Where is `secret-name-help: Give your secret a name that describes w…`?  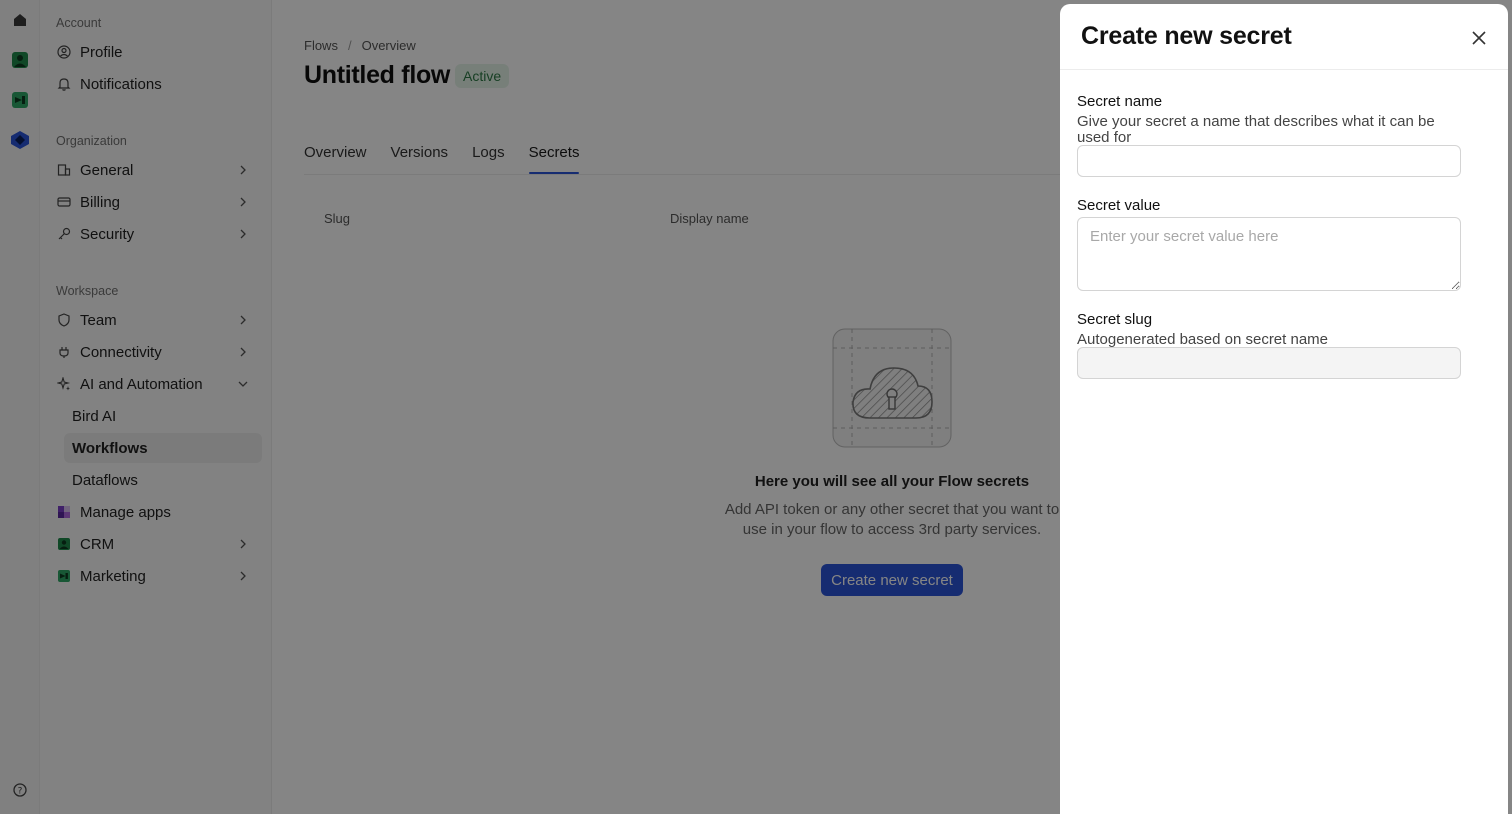 secret-name-help: Give your secret a name that describes w… is located at coordinates (1256, 129).